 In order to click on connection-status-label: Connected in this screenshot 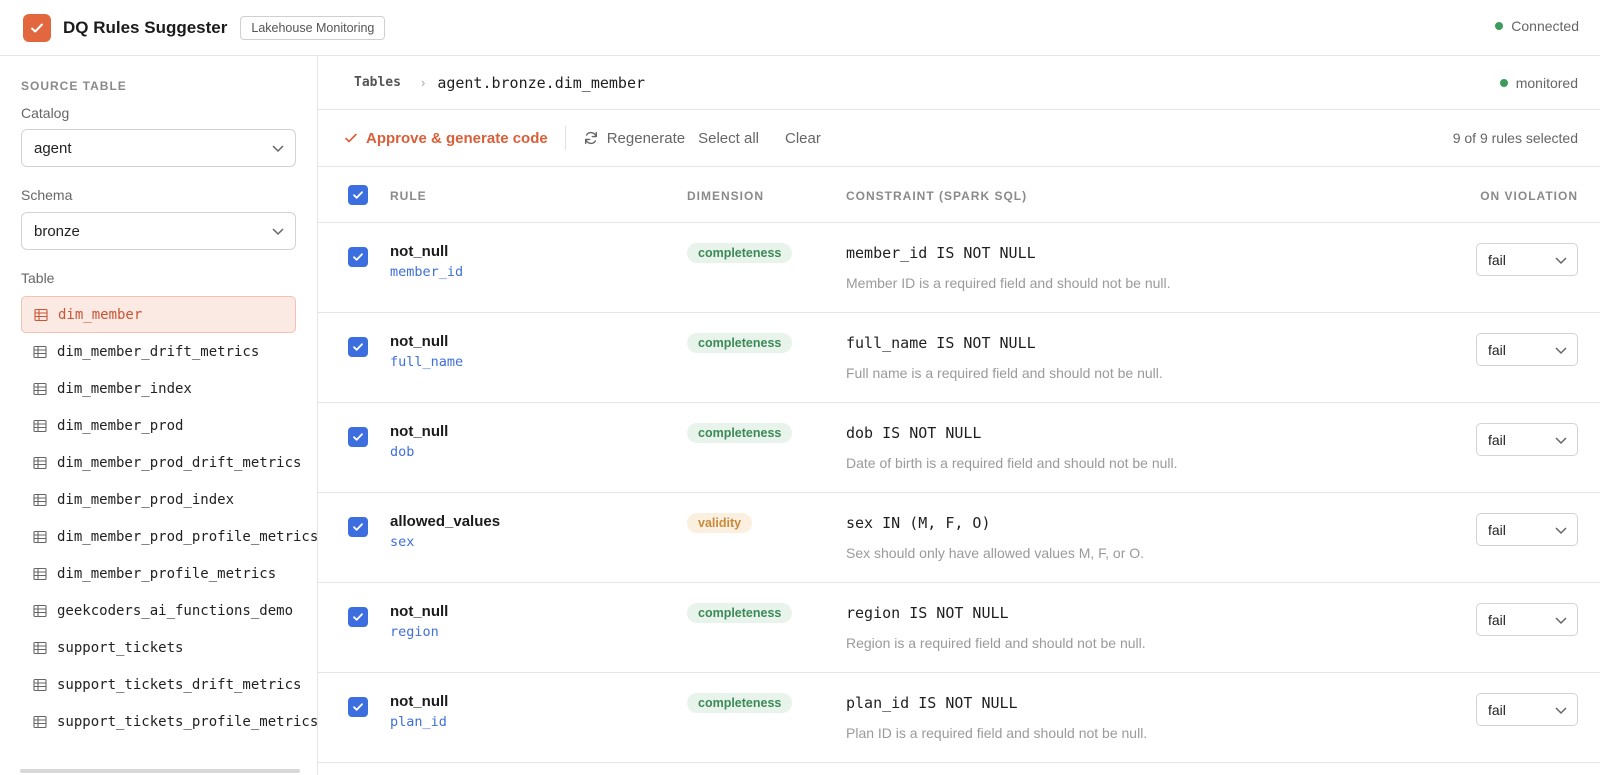, I will do `click(1545, 26)`.